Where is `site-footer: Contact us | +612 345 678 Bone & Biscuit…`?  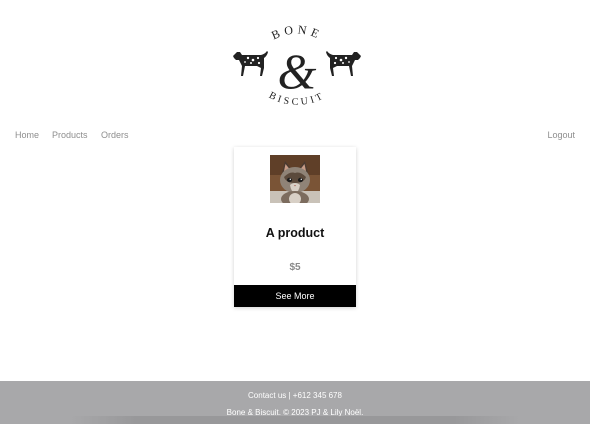 site-footer: Contact us | +612 345 678 Bone & Biscuit… is located at coordinates (295, 402).